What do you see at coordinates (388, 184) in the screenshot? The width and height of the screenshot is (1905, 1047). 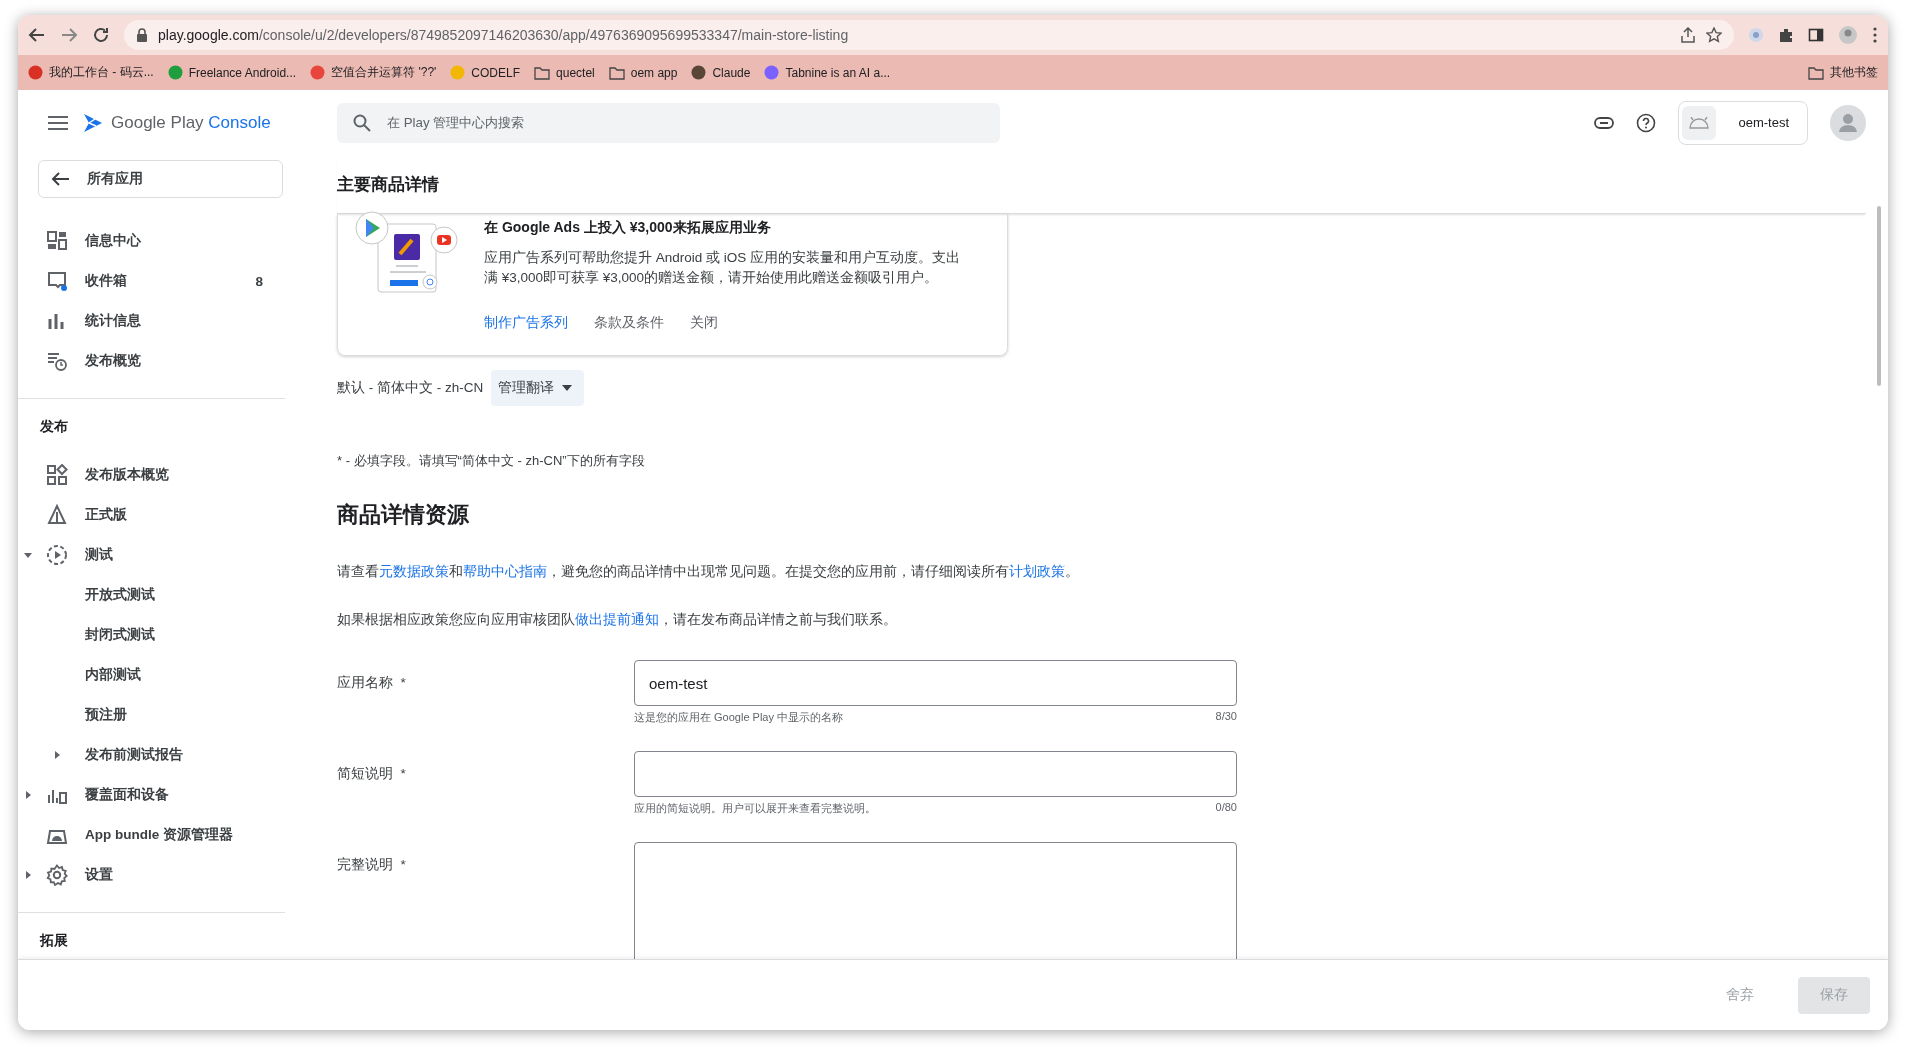 I see `page-title: 主要商品详情` at bounding box center [388, 184].